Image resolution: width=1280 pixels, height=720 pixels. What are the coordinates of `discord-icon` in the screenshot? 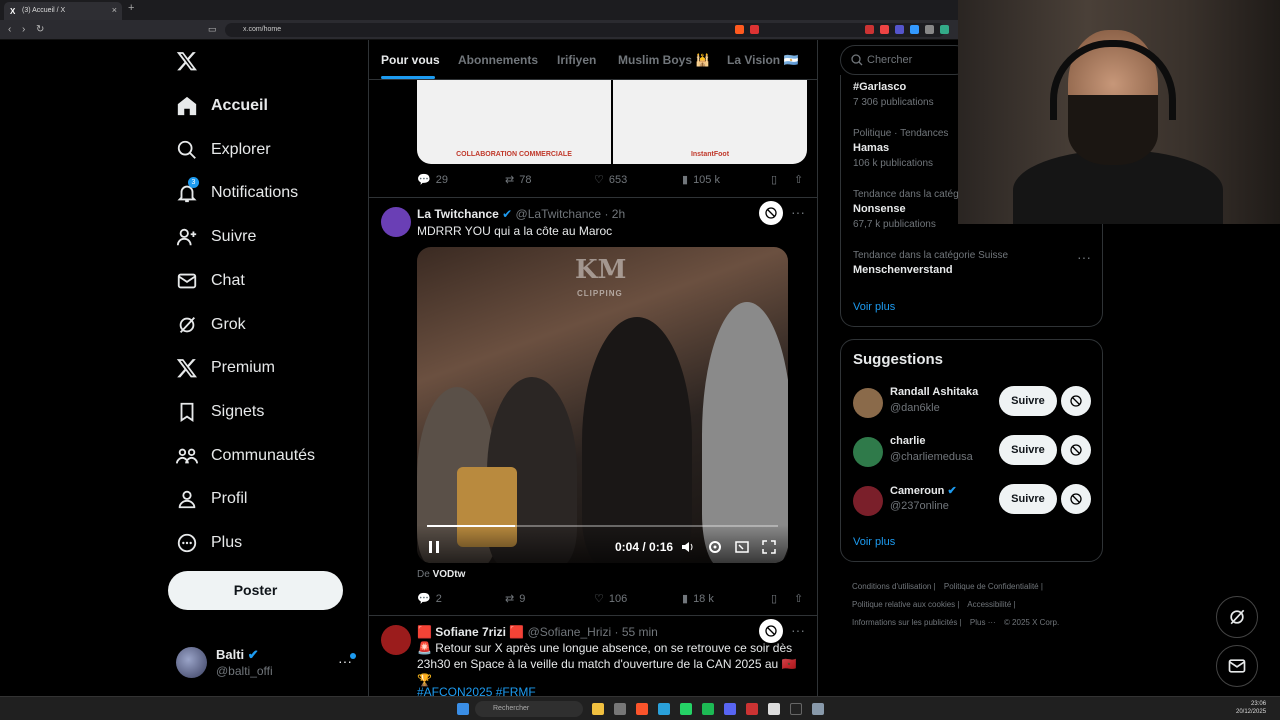 It's located at (730, 709).